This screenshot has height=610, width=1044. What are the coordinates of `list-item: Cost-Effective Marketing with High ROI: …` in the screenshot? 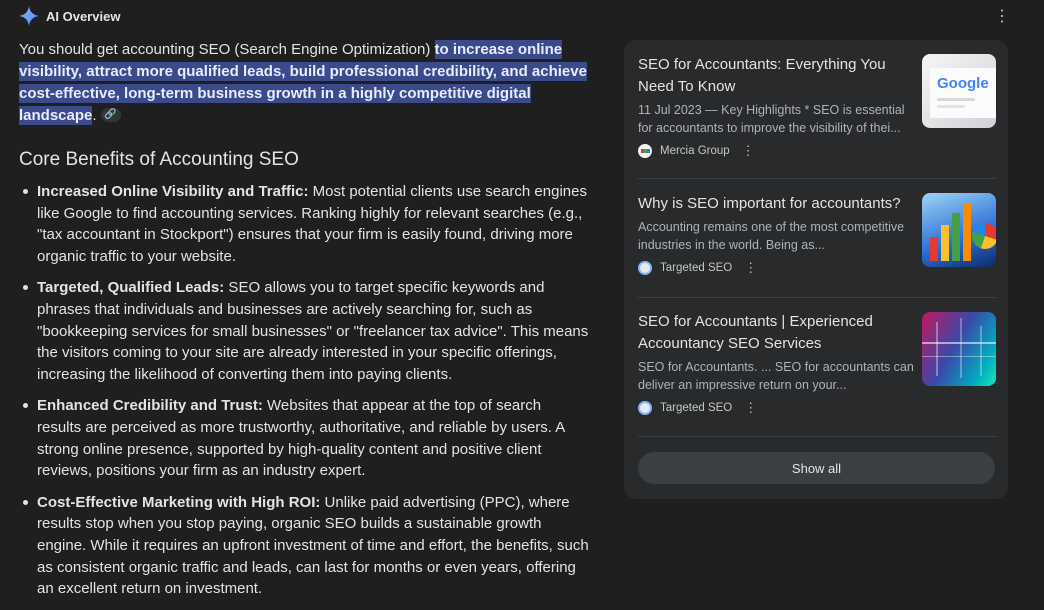 It's located at (306, 546).